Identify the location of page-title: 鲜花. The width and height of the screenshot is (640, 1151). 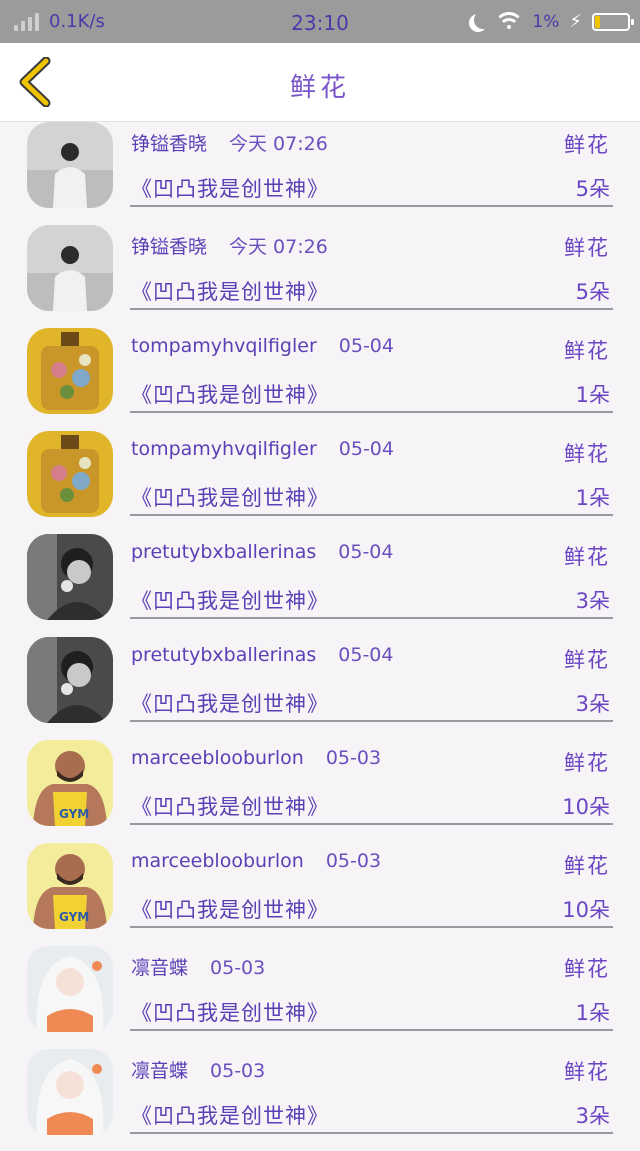
(319, 88).